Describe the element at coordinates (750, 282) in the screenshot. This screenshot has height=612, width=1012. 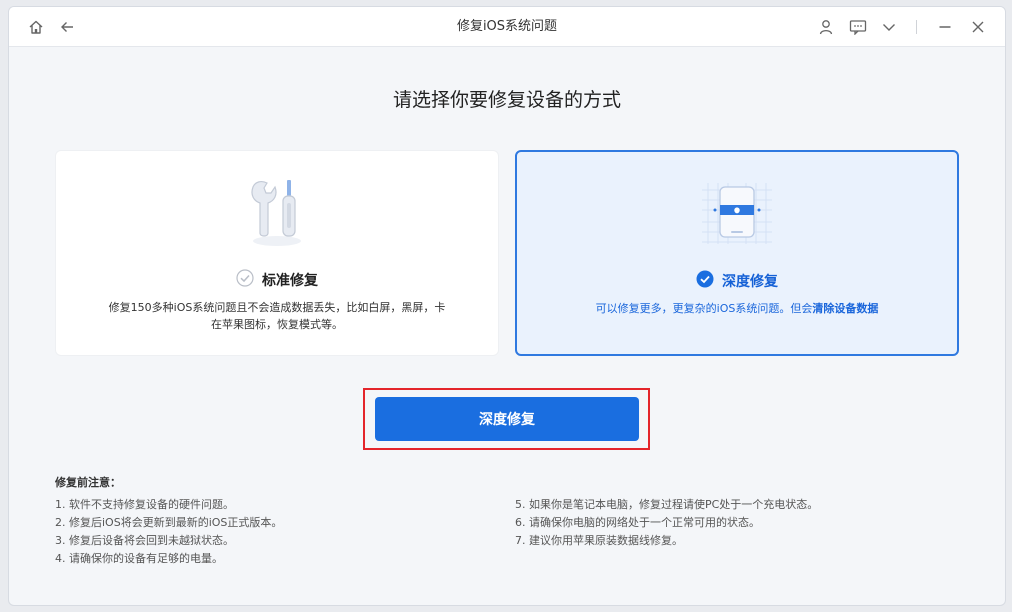
I see `deep-title: 深度修复` at that location.